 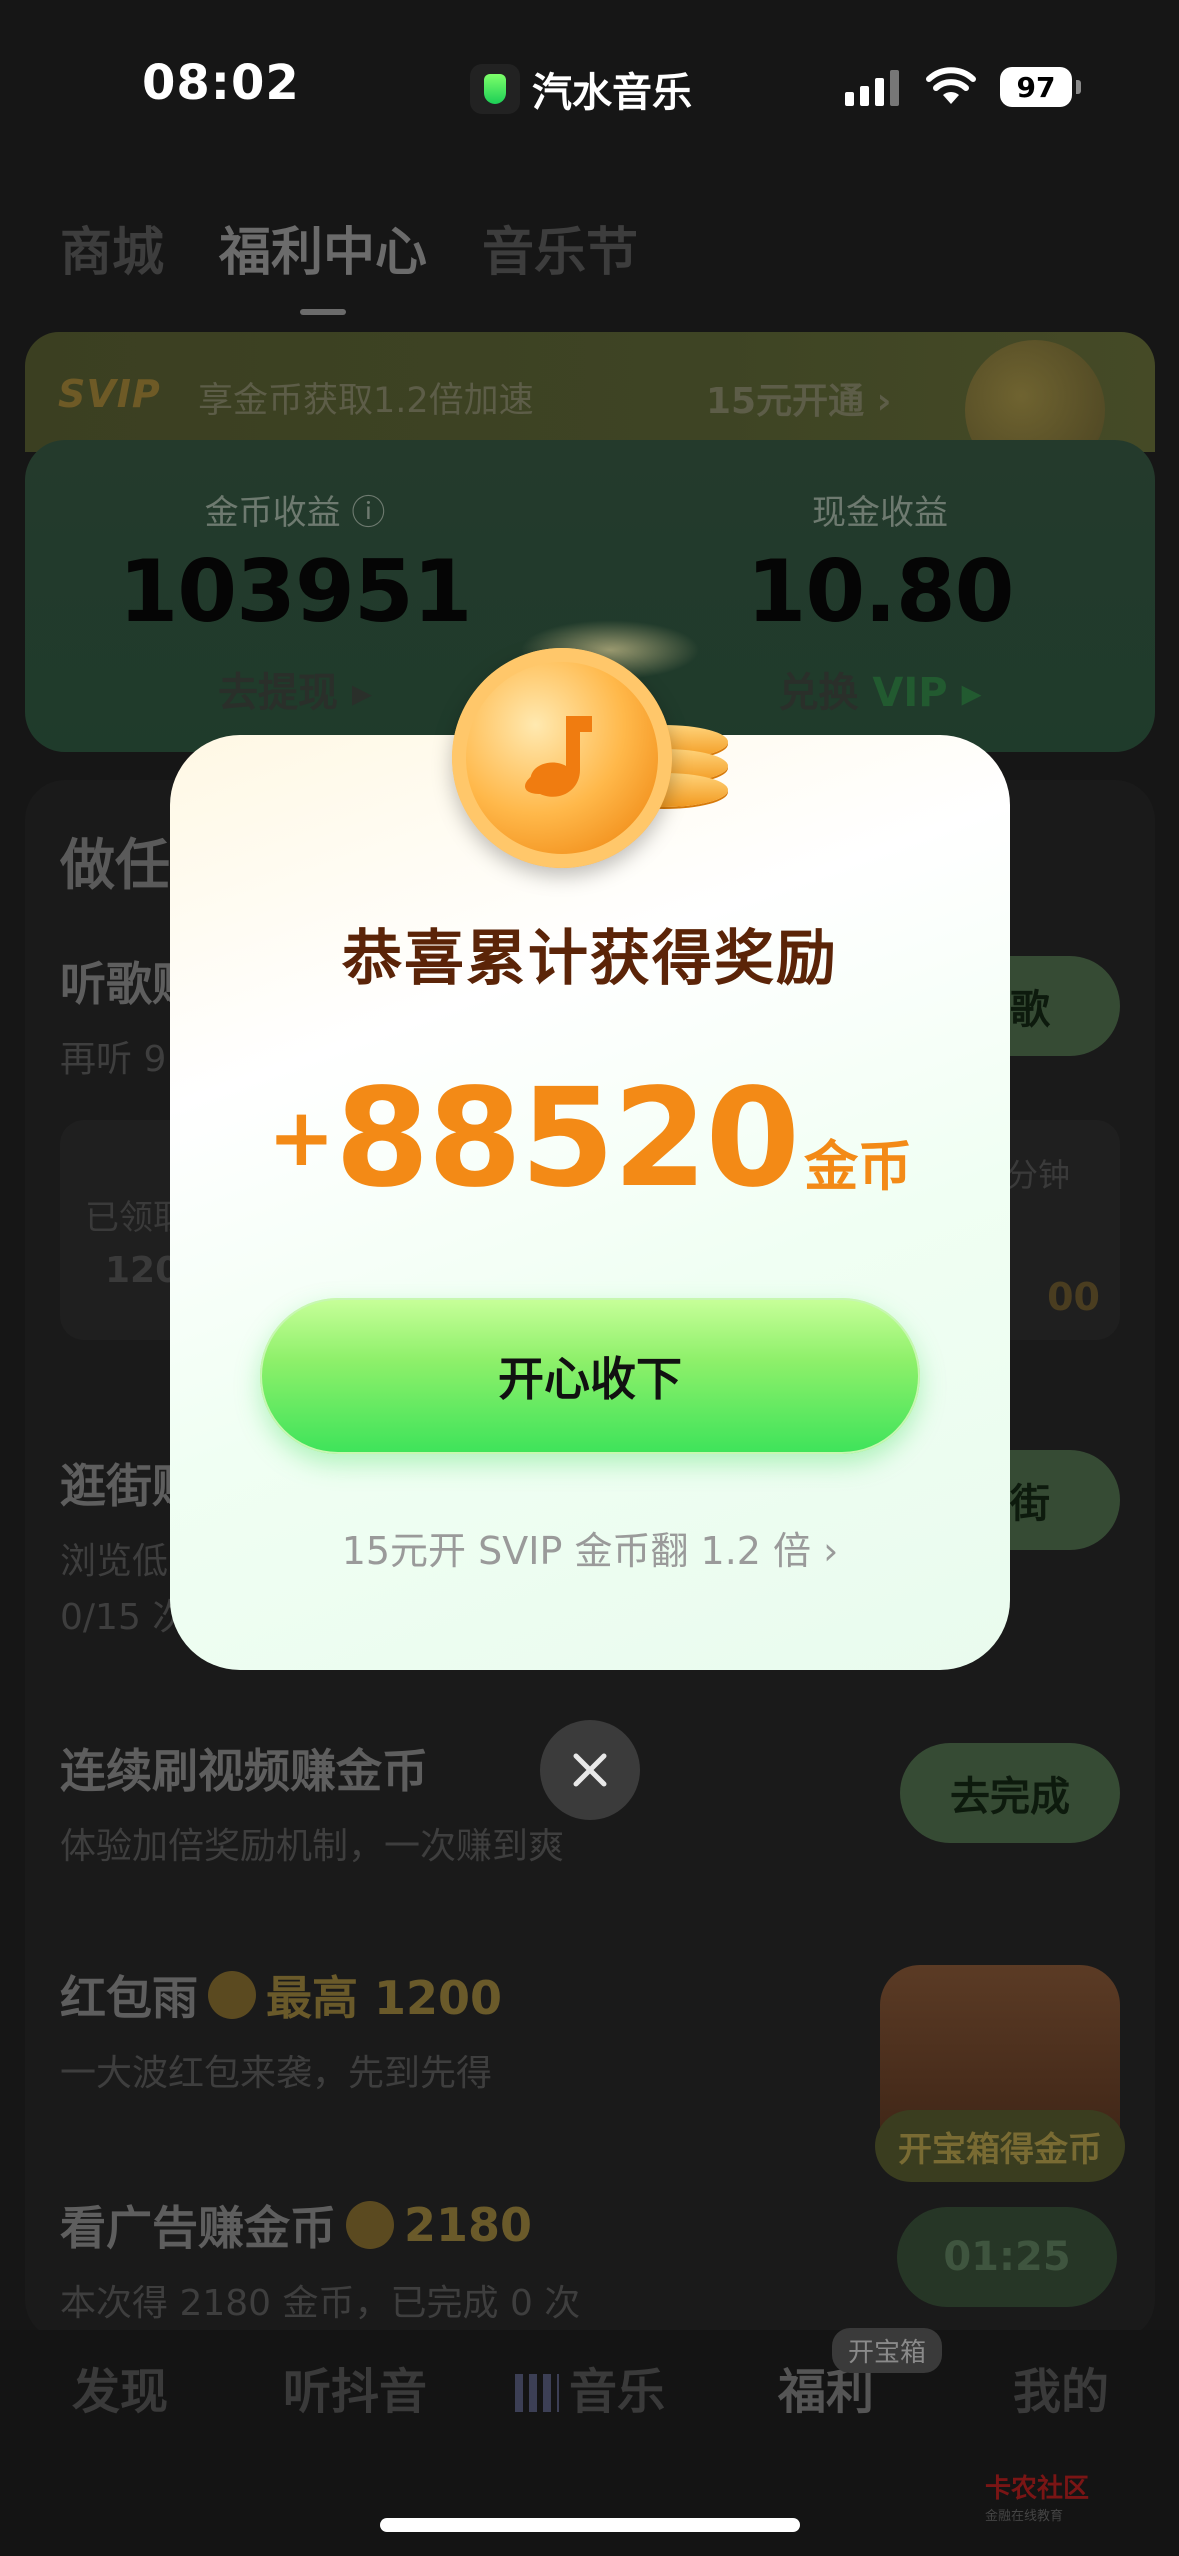 What do you see at coordinates (558, 756) in the screenshot?
I see `music-note-icon` at bounding box center [558, 756].